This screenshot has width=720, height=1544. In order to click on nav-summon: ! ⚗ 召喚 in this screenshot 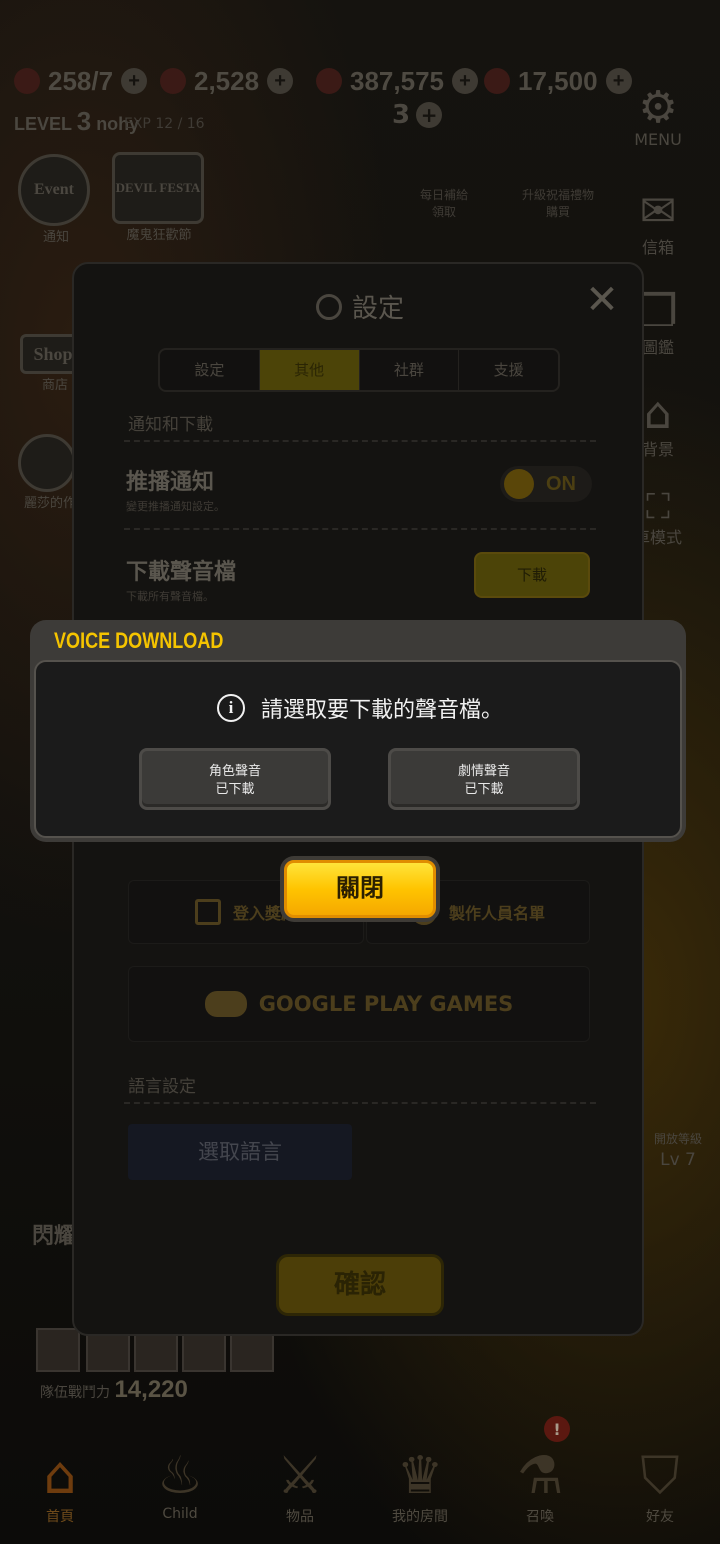, I will do `click(540, 1480)`.